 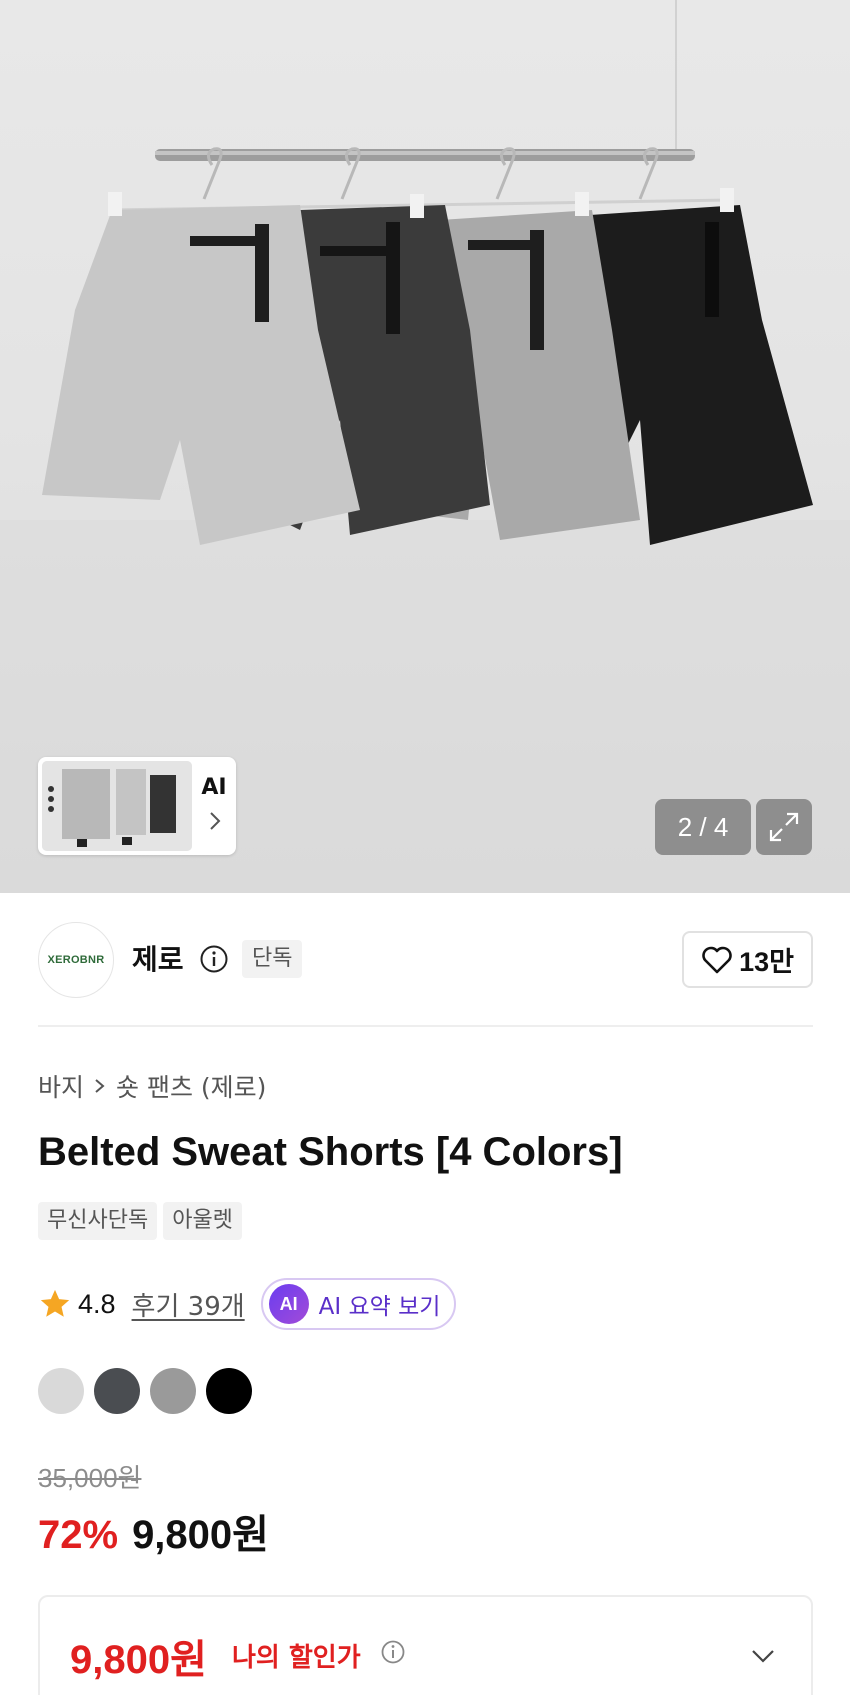 I want to click on brand-logo-text: XEROBNR, so click(x=76, y=960).